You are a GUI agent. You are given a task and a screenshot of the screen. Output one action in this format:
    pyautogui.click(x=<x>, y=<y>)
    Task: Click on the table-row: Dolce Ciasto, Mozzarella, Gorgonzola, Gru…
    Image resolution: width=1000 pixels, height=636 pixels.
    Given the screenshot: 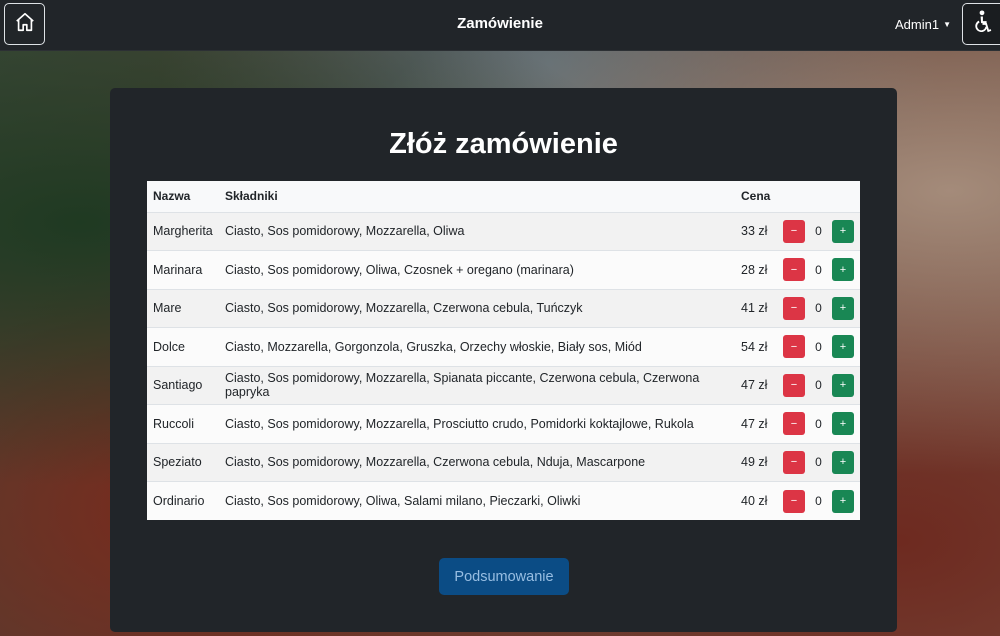 What is the action you would take?
    pyautogui.click(x=503, y=347)
    